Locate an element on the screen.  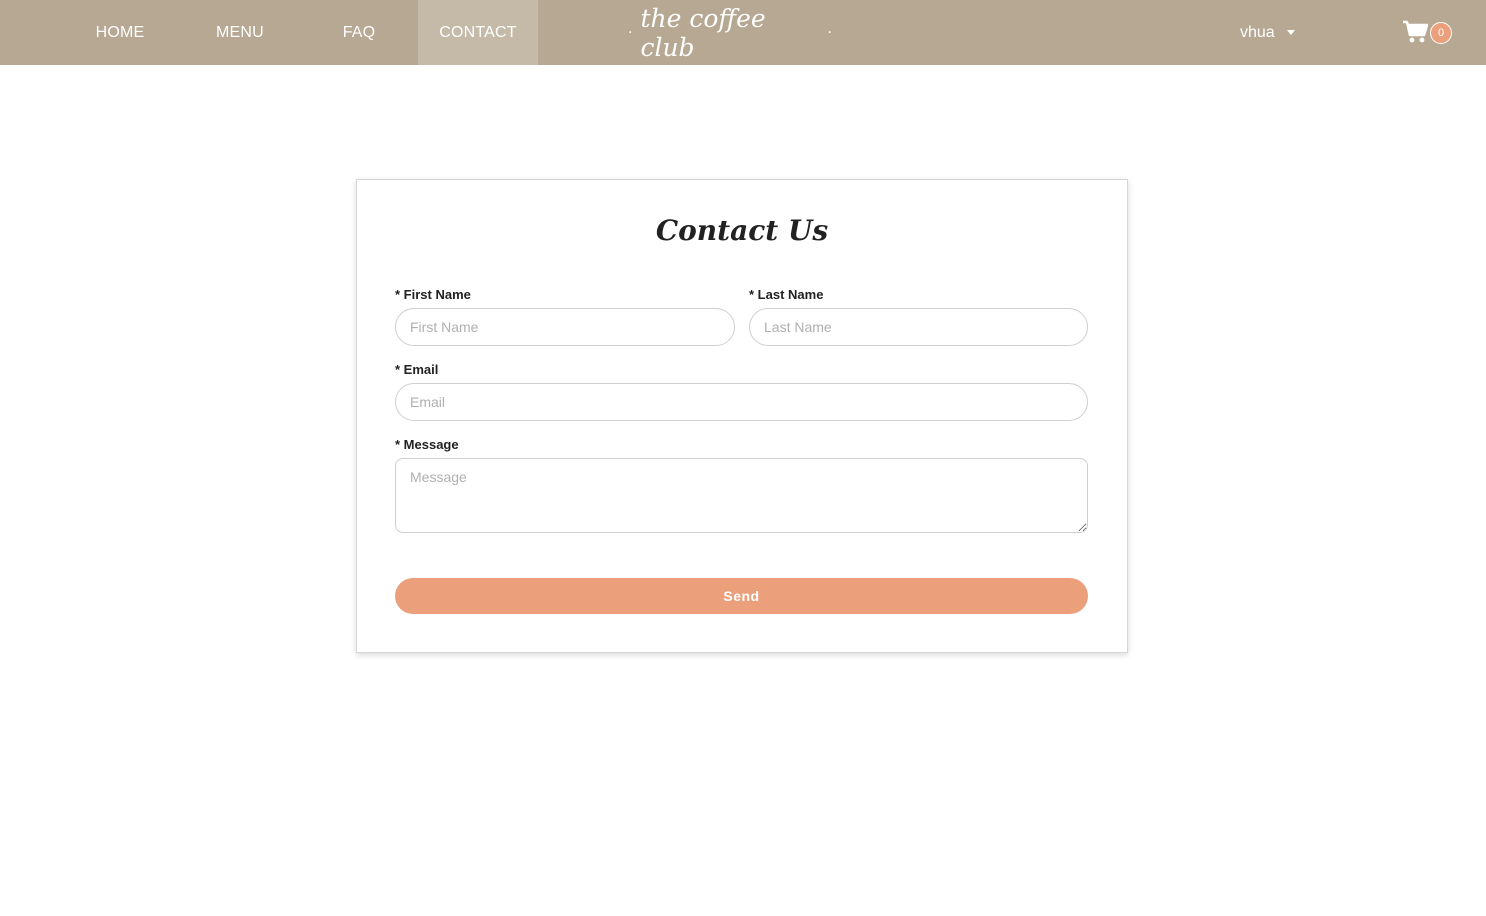
page-title: Contact Us is located at coordinates (742, 230).